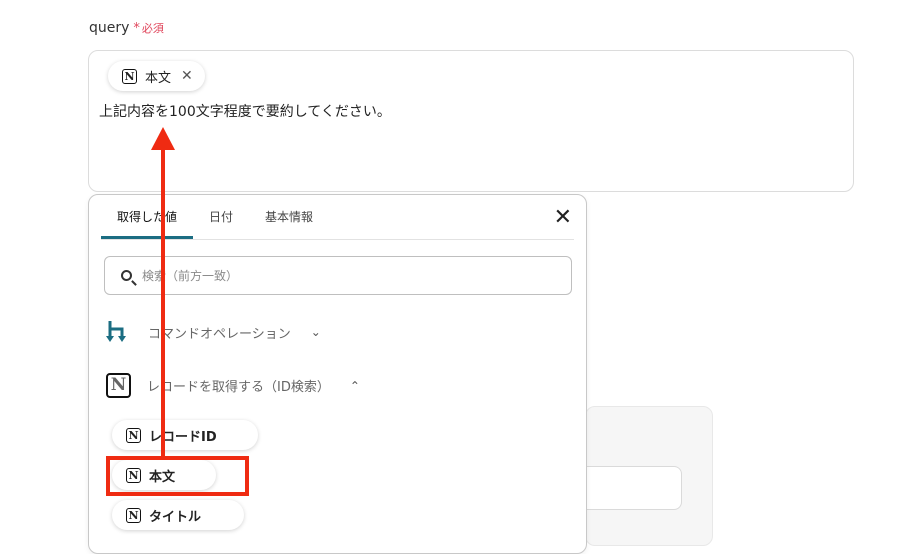 Image resolution: width=904 pixels, height=554 pixels. I want to click on section-get-record: N レコードを取得する（ID検索） ⌃, so click(233, 385).